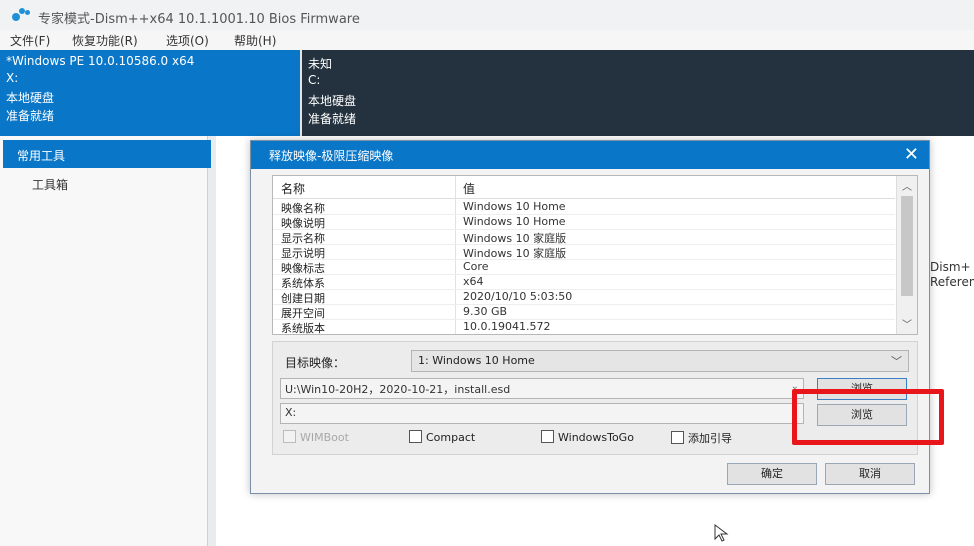  I want to click on ok-button: 确定, so click(772, 474).